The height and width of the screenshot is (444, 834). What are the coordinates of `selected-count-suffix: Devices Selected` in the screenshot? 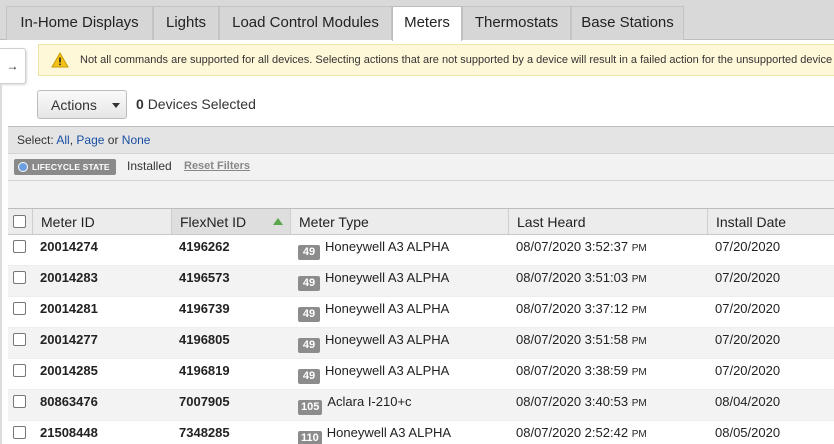 It's located at (201, 104).